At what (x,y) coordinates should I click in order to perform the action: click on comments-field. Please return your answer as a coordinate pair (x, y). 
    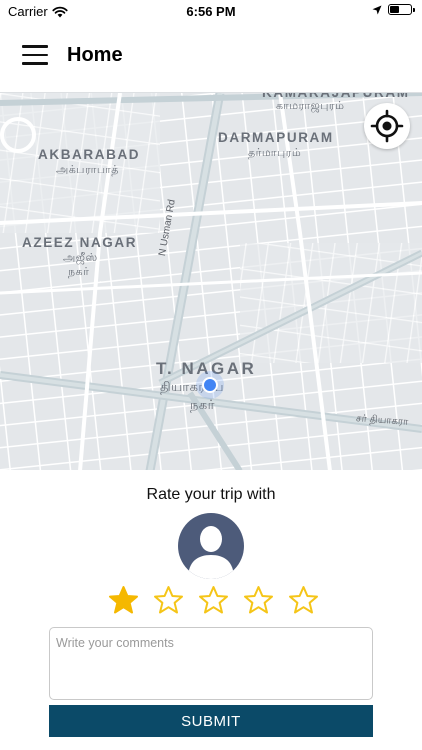
    Looking at the image, I should click on (211, 663).